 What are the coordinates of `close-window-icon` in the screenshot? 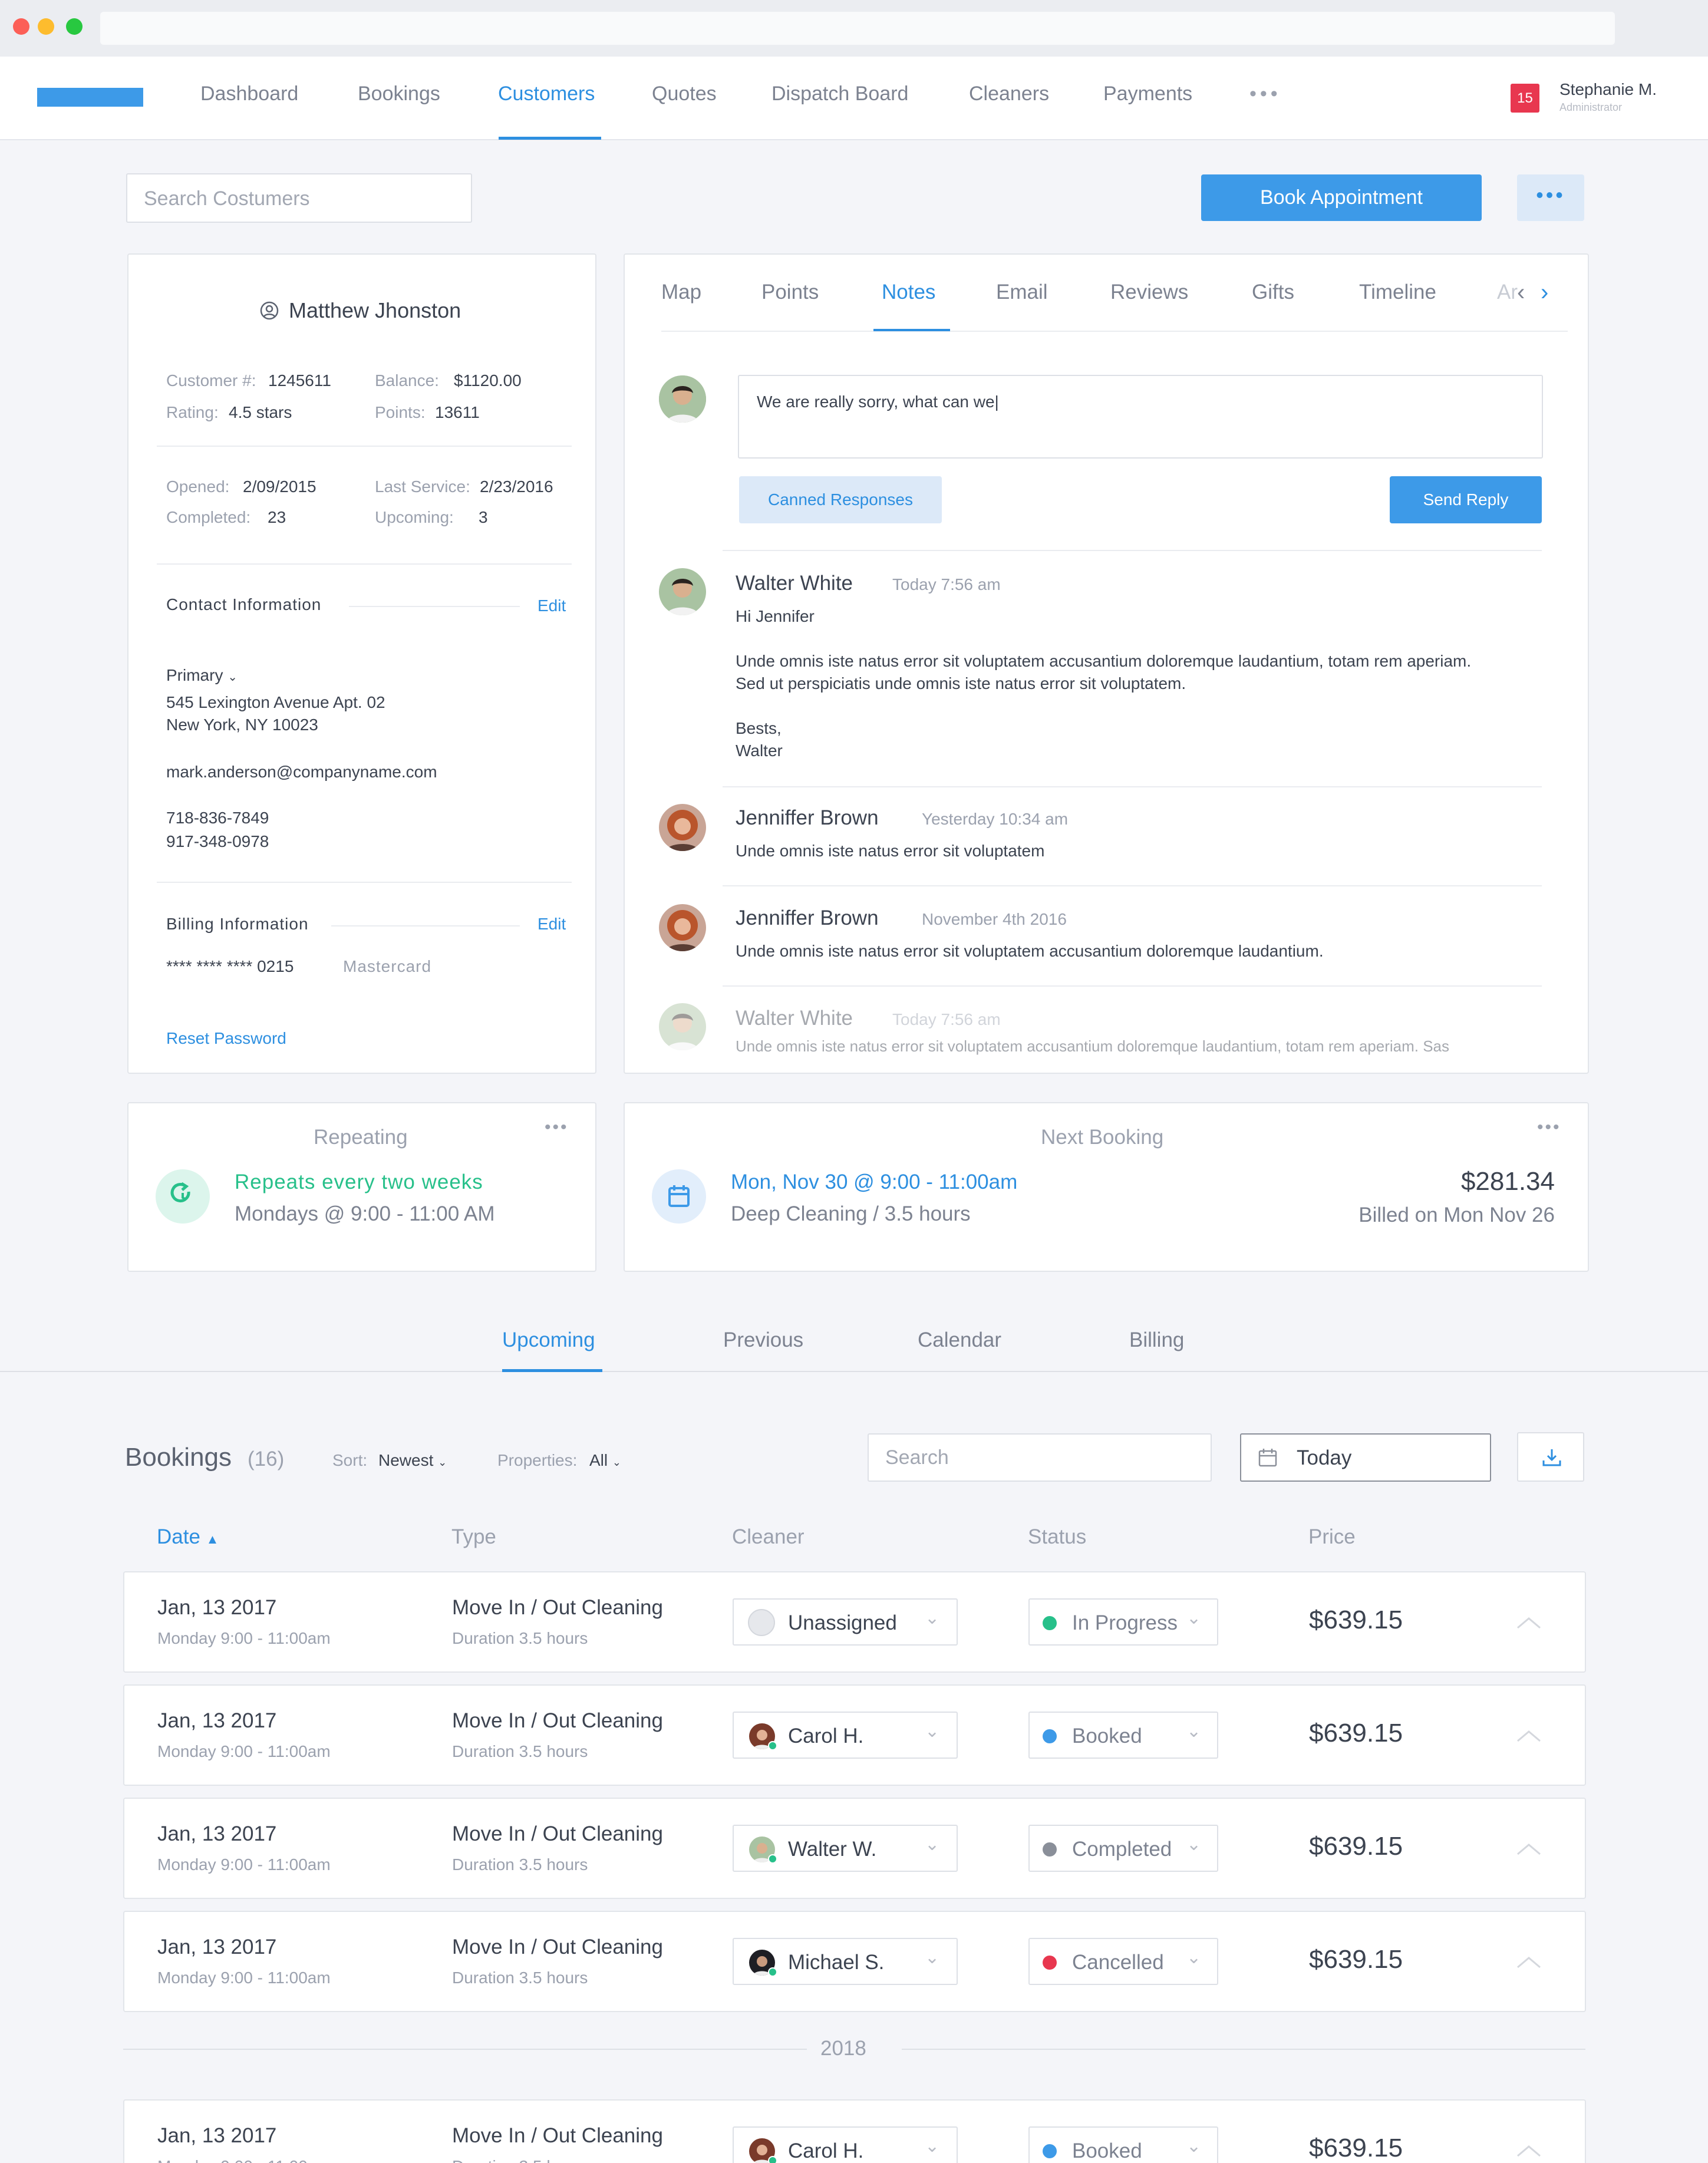 It's located at (21, 26).